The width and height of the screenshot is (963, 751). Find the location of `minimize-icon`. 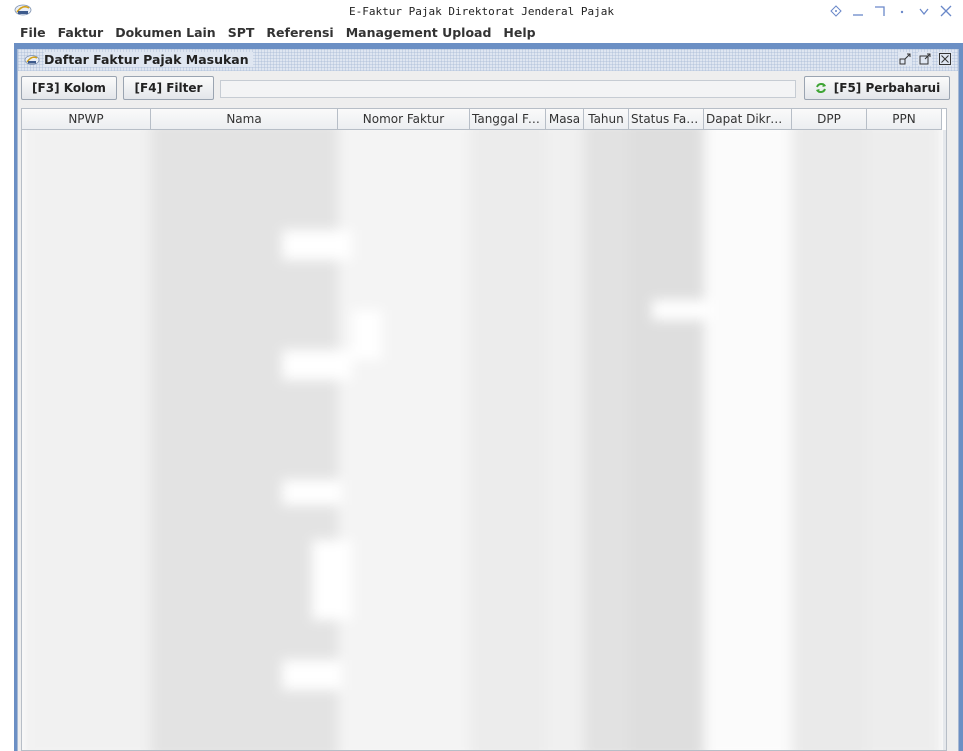

minimize-icon is located at coordinates (858, 11).